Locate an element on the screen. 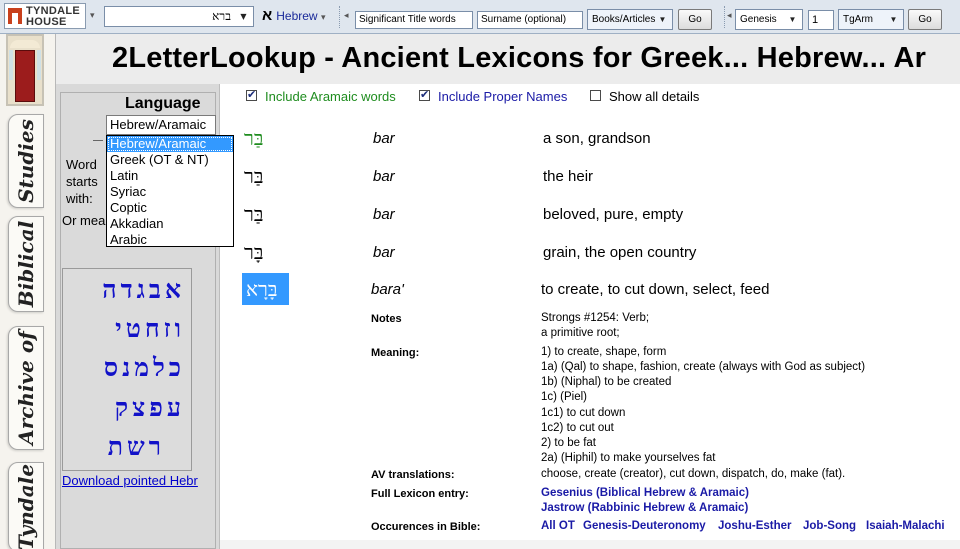 This screenshot has width=960, height=549. tab-biblical: Biblical is located at coordinates (26, 264).